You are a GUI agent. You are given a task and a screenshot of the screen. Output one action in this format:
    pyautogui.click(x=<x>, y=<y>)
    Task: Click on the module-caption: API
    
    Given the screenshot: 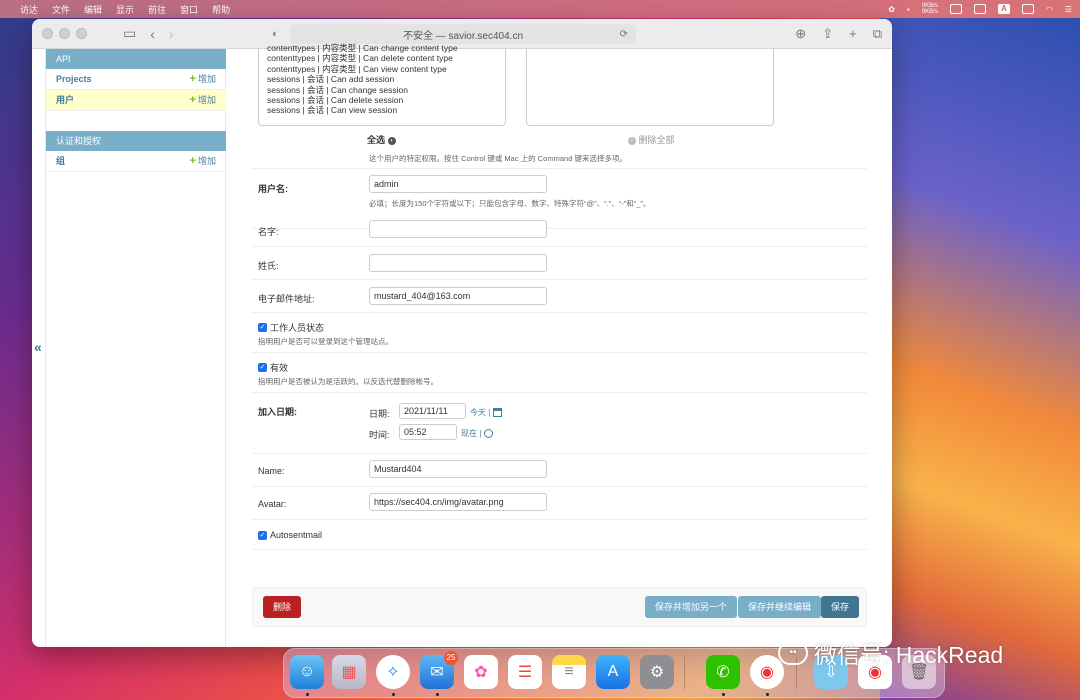 What is the action you would take?
    pyautogui.click(x=136, y=59)
    